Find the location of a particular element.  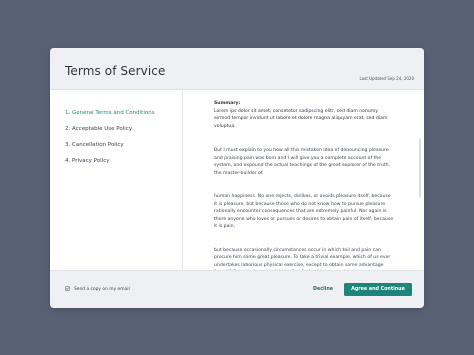

sidebar-item-general-terms: 1. General Terms and Conditions is located at coordinates (110, 113).